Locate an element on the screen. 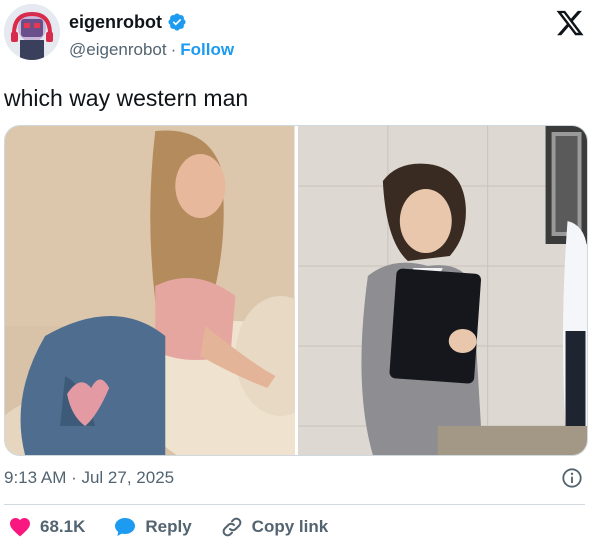 The height and width of the screenshot is (547, 595). x-logo-icon is located at coordinates (570, 23).